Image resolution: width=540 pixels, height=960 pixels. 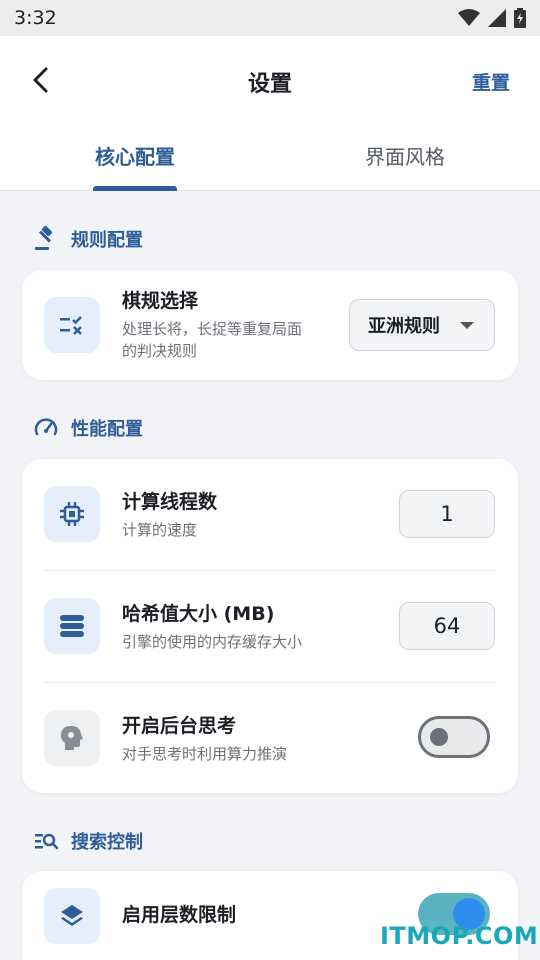 I want to click on section-title-search: 搜索控制, so click(x=88, y=841).